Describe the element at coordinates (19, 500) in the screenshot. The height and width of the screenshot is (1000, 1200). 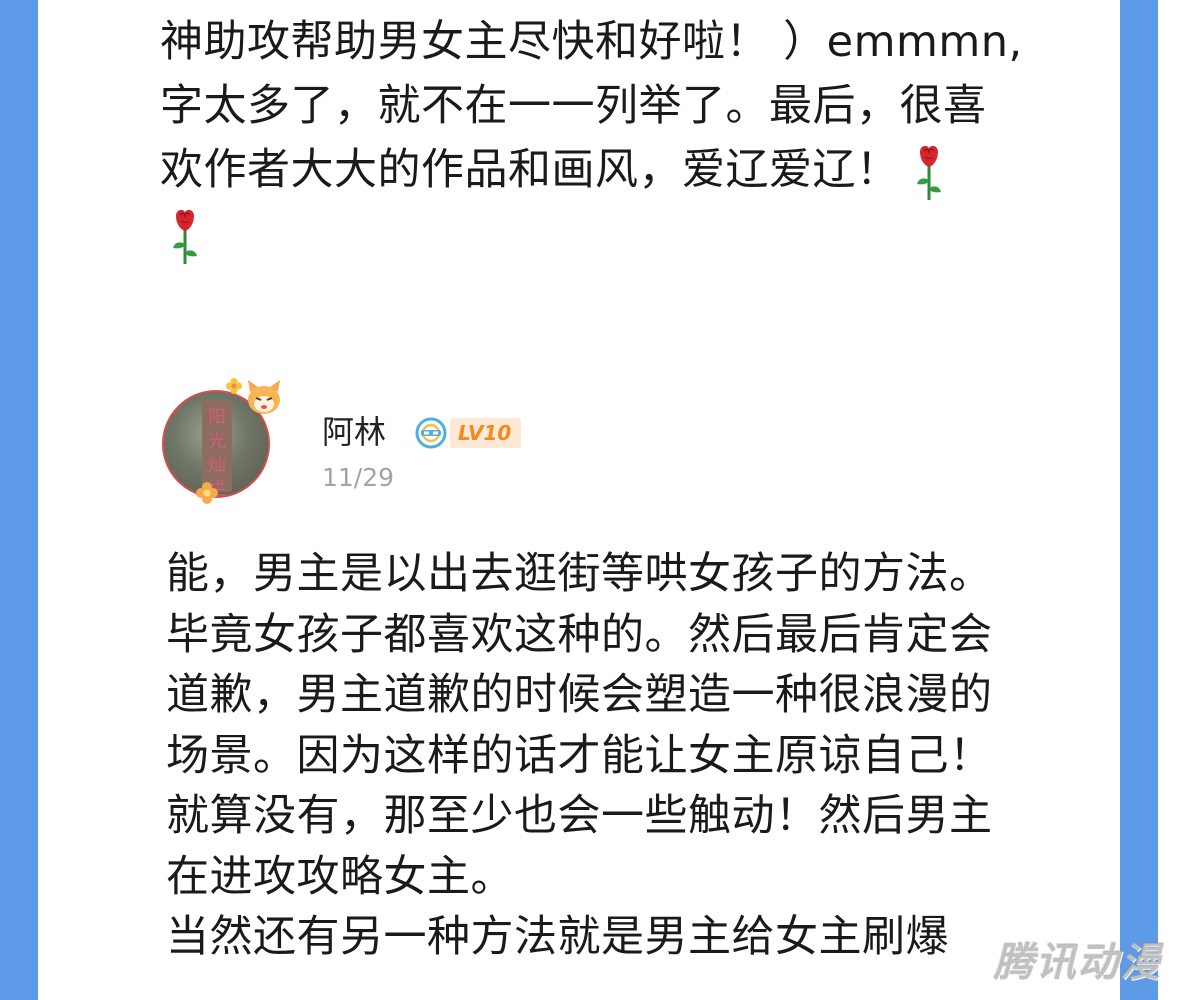
I see `left-border-bar` at that location.